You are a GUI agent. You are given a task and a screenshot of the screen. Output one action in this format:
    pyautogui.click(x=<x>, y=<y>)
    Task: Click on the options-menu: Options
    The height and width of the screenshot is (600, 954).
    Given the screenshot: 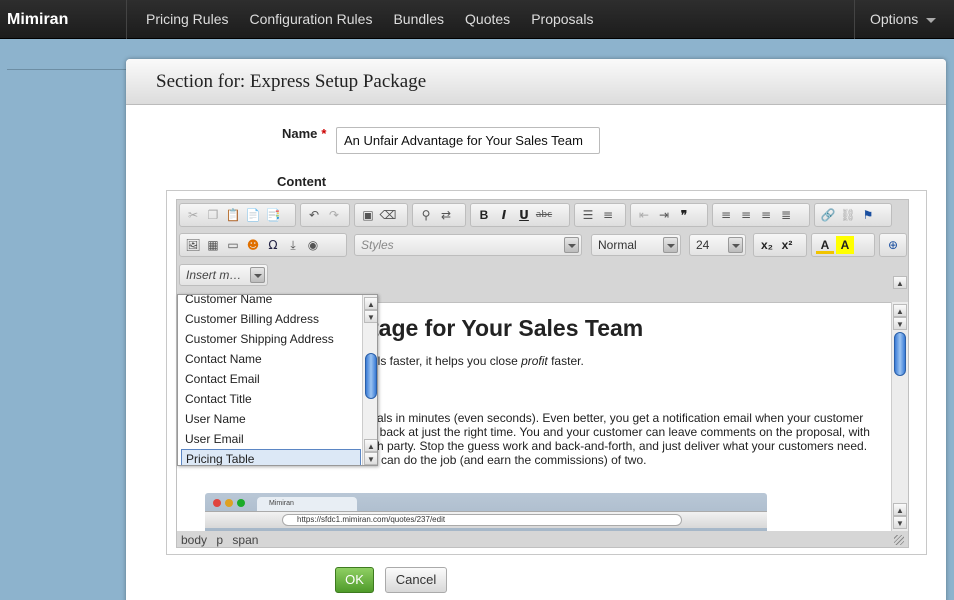 What is the action you would take?
    pyautogui.click(x=904, y=19)
    